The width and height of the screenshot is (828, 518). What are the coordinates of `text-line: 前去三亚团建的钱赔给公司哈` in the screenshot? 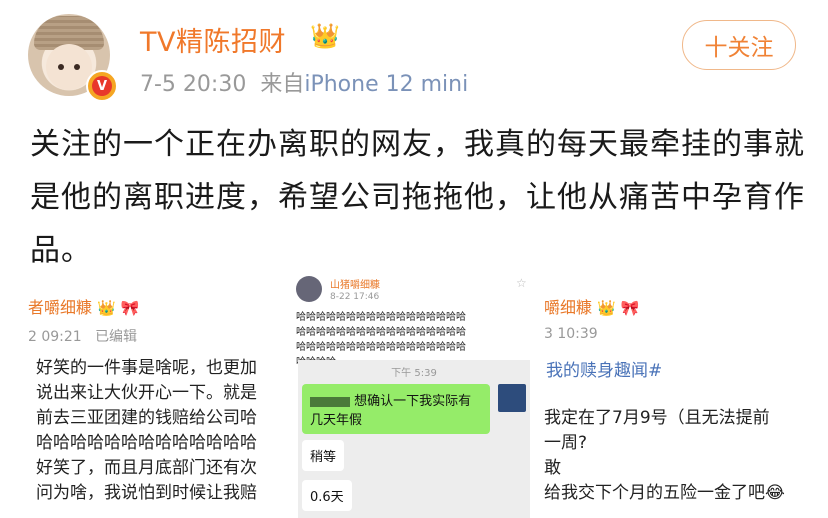 It's located at (146, 418).